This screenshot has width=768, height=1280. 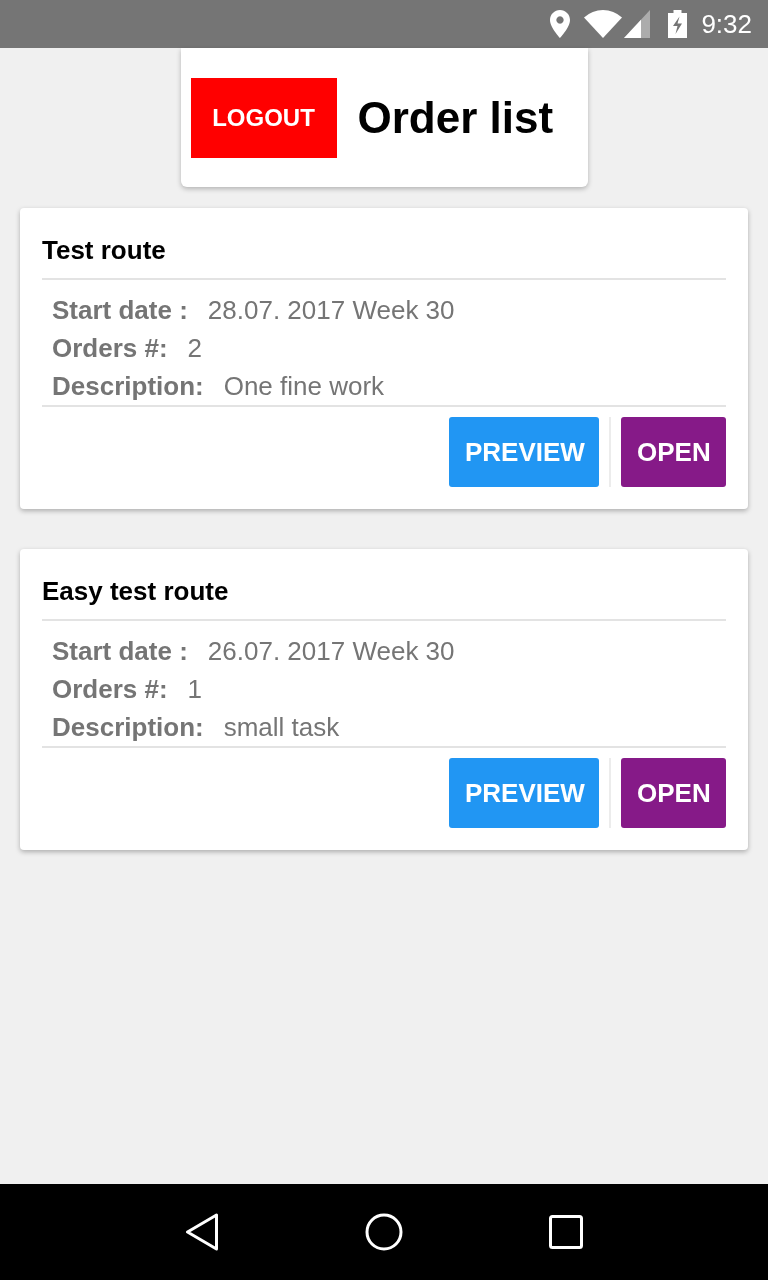 I want to click on field-value: One fine work, so click(x=304, y=386).